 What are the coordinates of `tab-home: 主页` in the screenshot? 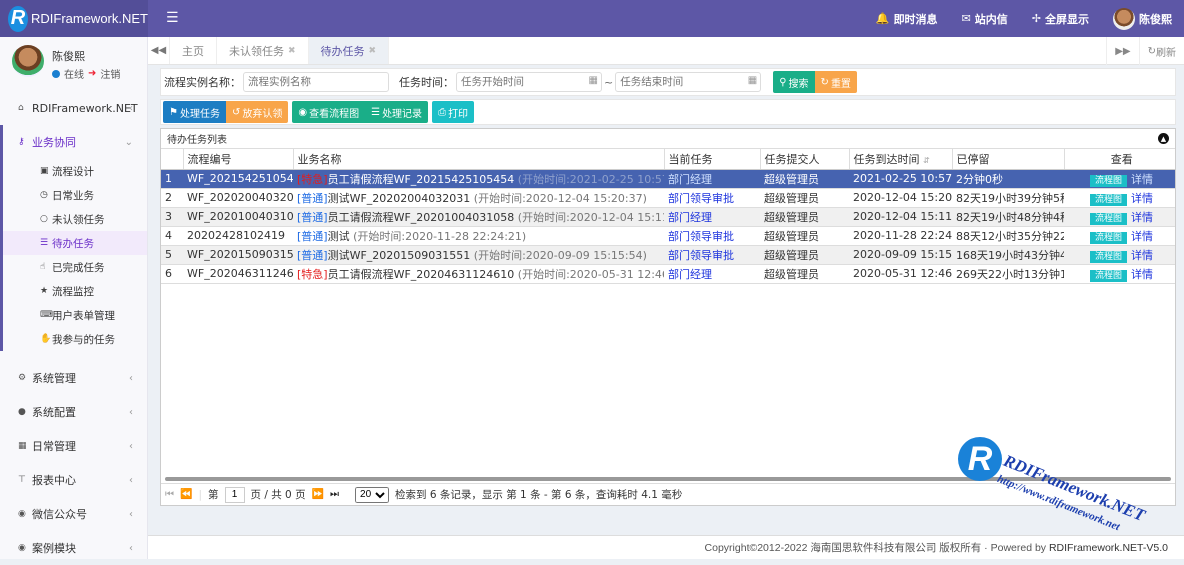 It's located at (193, 50).